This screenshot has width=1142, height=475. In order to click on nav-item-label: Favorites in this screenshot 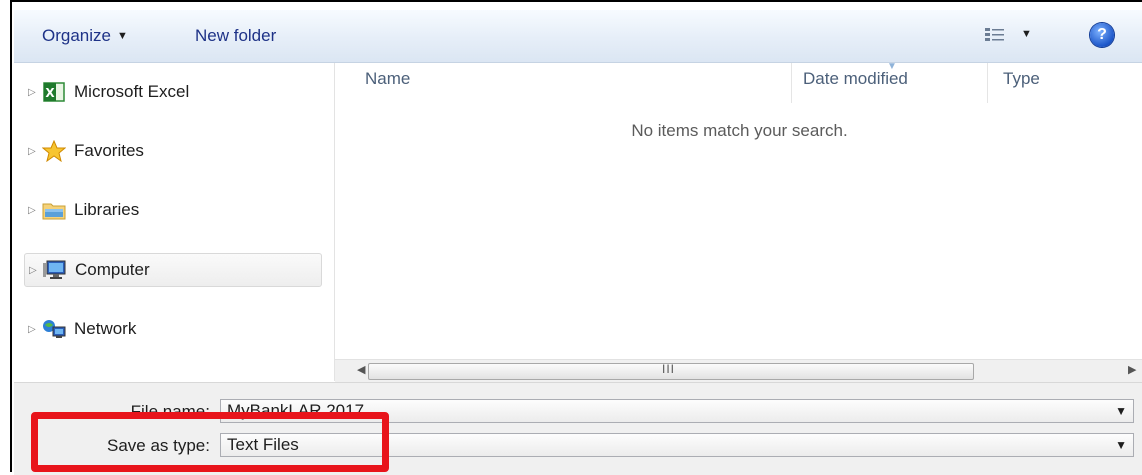, I will do `click(109, 150)`.